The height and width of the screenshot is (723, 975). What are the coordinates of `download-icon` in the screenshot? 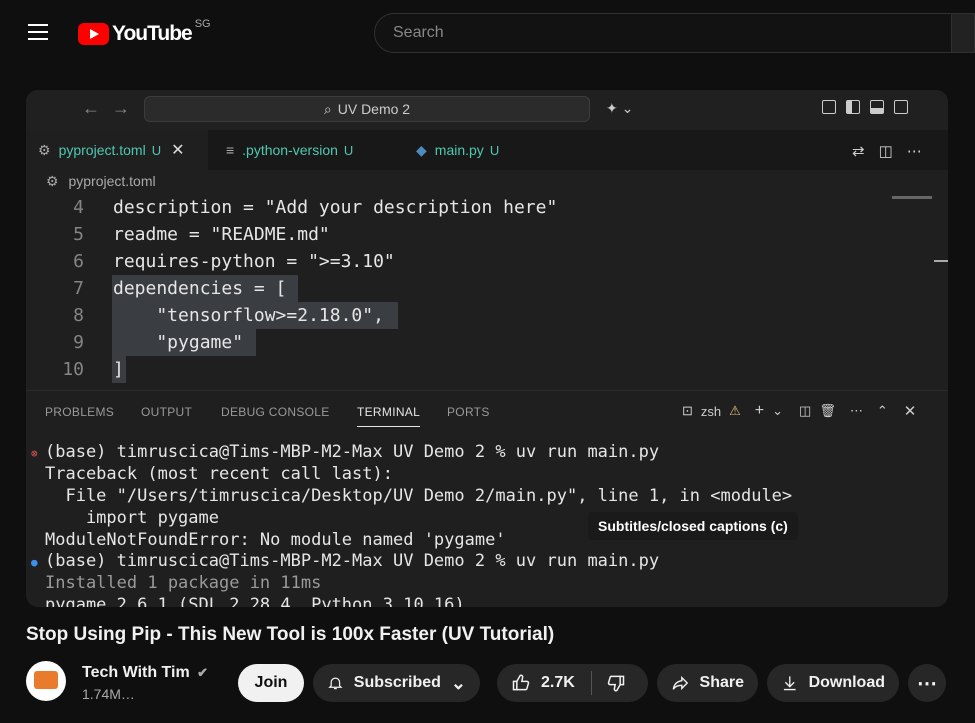 It's located at (789, 683).